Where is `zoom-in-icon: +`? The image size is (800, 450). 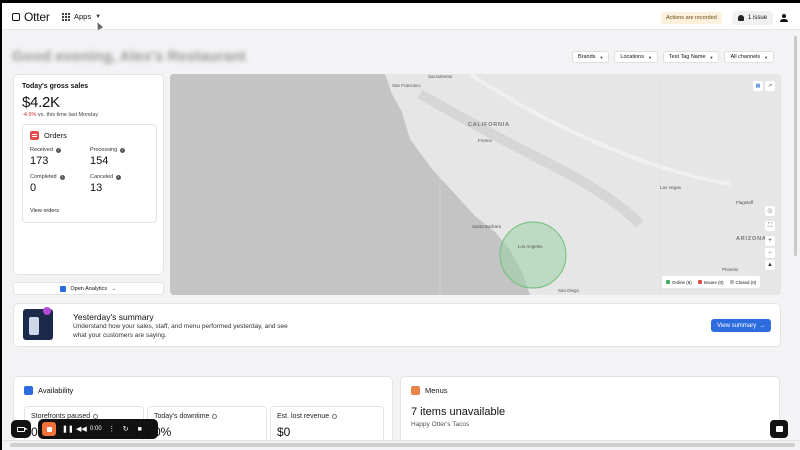 zoom-in-icon: + is located at coordinates (770, 241).